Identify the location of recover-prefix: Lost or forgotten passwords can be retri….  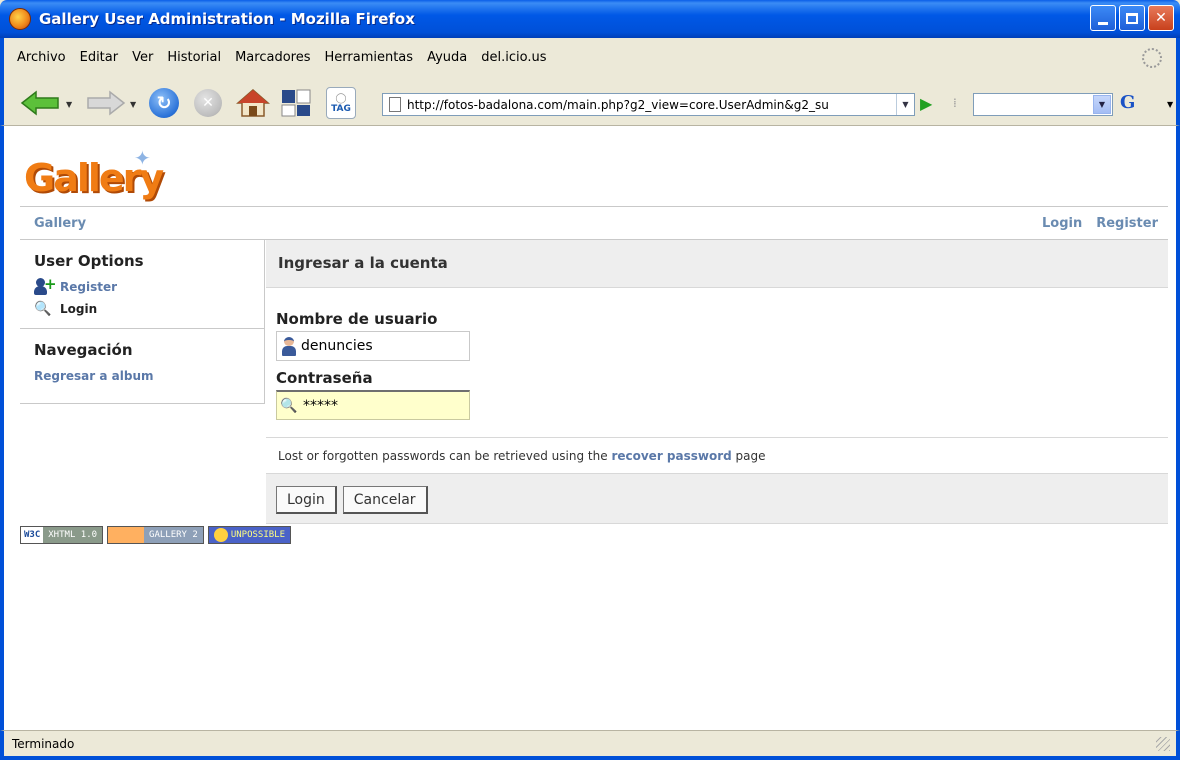
(443, 456).